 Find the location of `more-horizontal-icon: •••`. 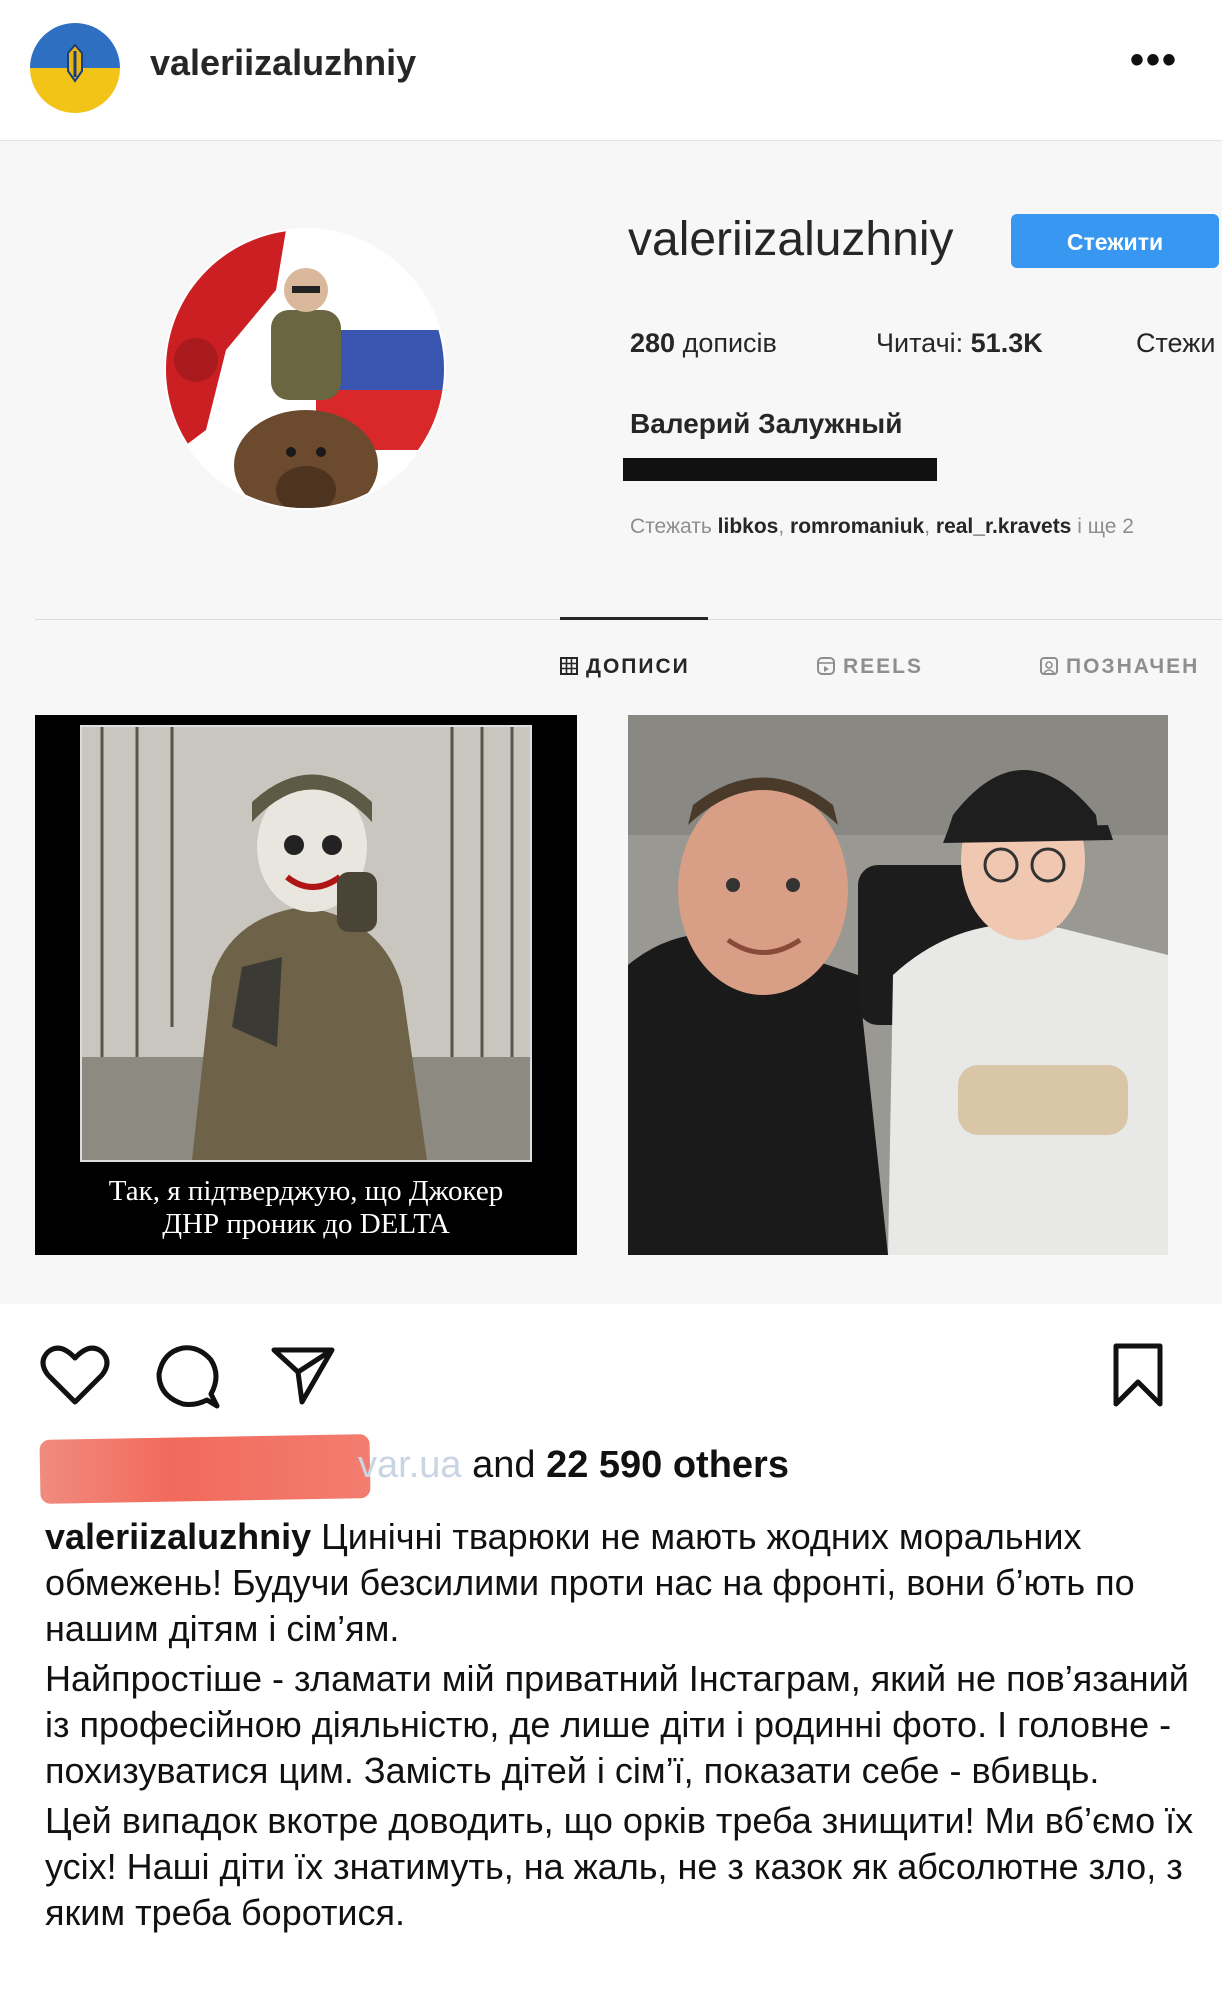

more-horizontal-icon: ••• is located at coordinates (1154, 60).